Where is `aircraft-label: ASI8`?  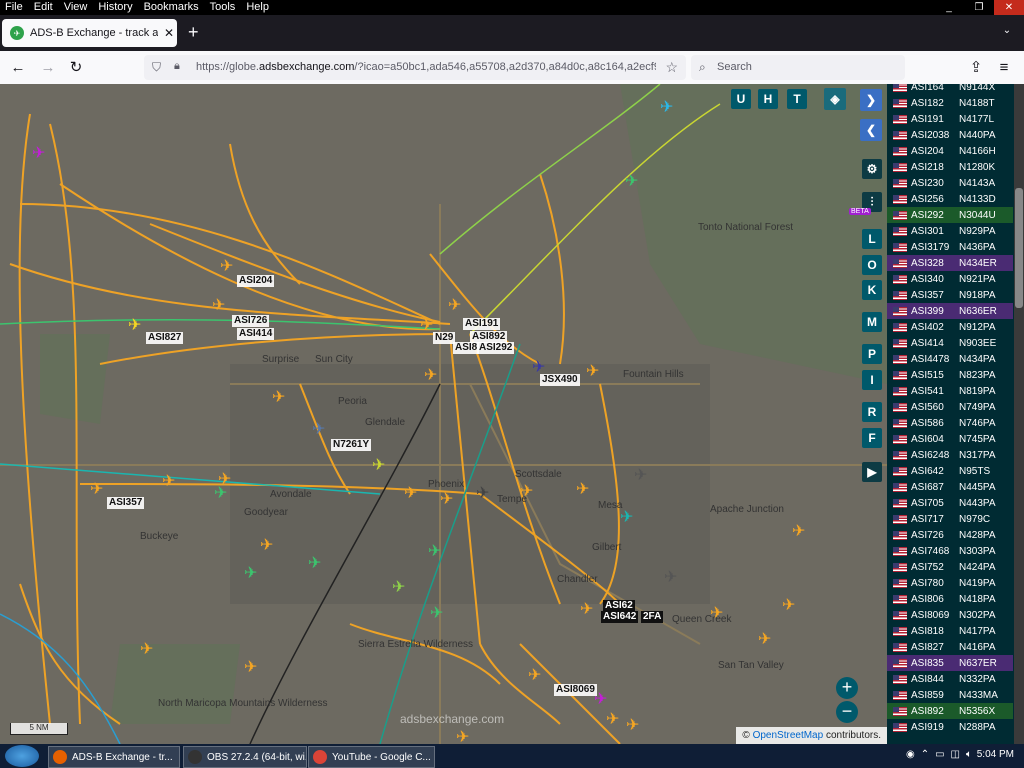 aircraft-label: ASI8 is located at coordinates (466, 348).